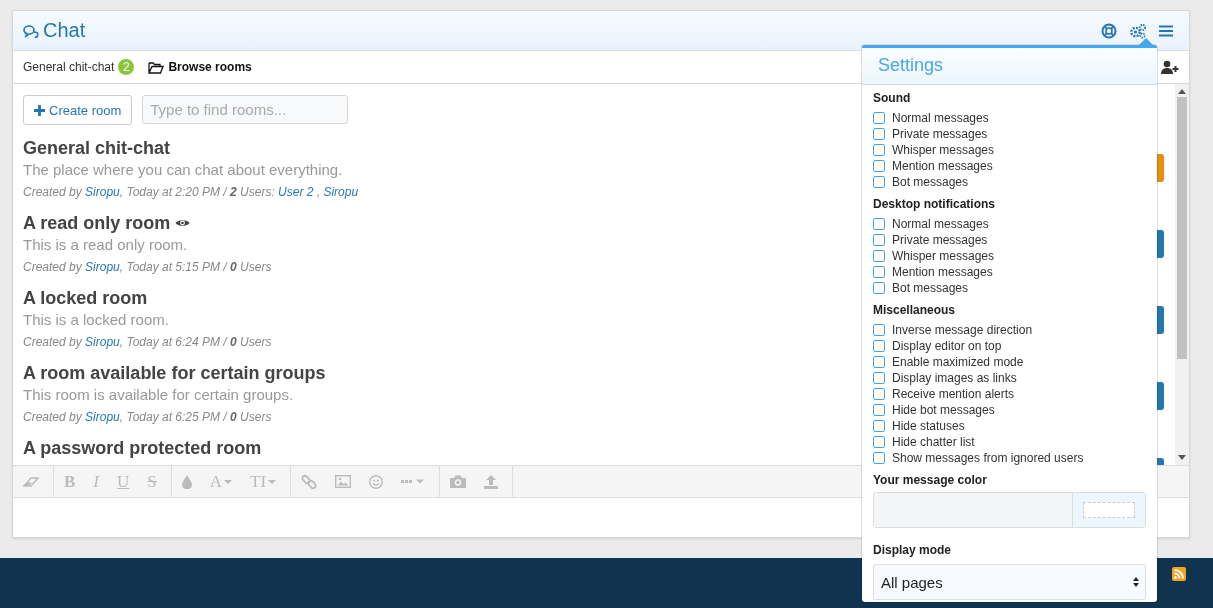 Image resolution: width=1213 pixels, height=608 pixels. I want to click on room-title: A locked room, so click(85, 298).